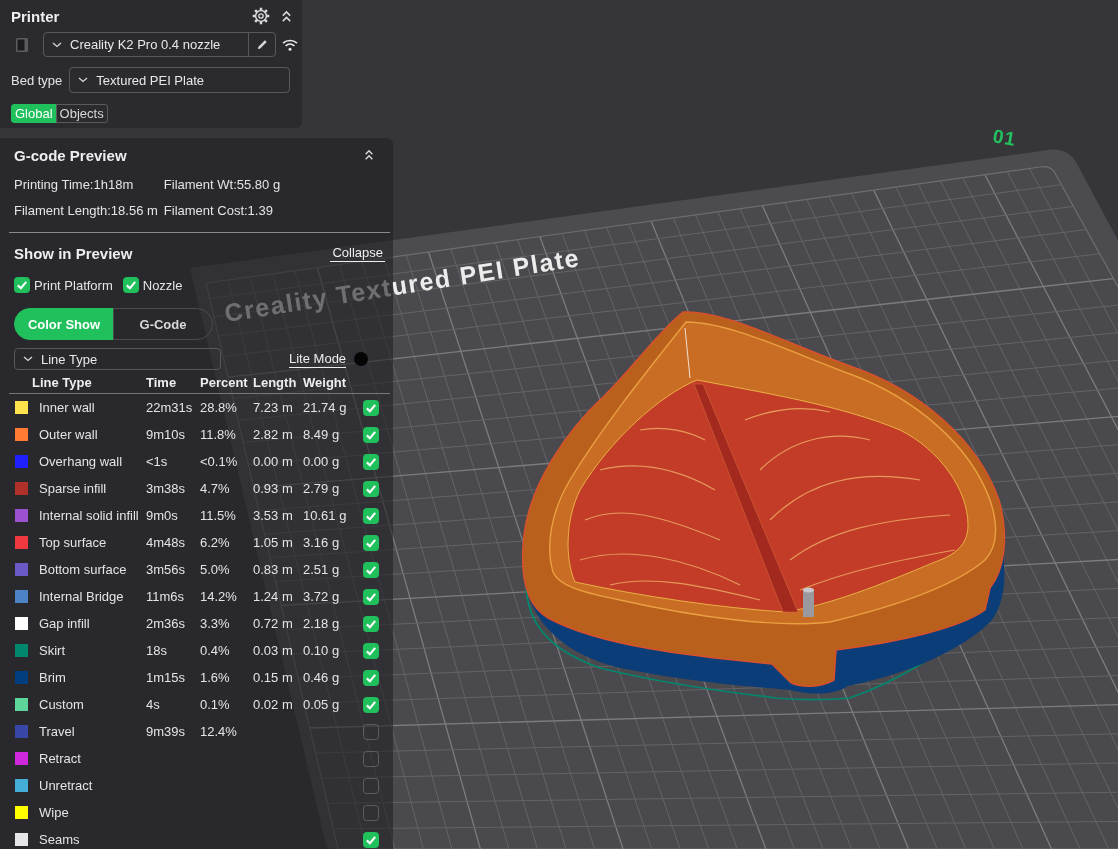 This screenshot has width=1118, height=849. What do you see at coordinates (322, 569) in the screenshot?
I see `table-cell-text: 2.51 g` at bounding box center [322, 569].